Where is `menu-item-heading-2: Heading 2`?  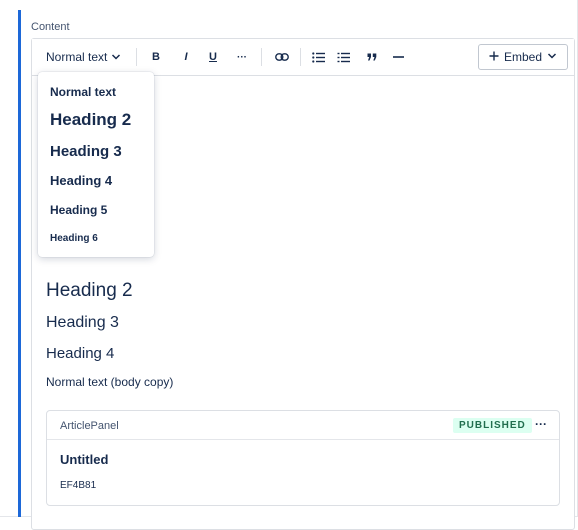 menu-item-heading-2: Heading 2 is located at coordinates (90, 120).